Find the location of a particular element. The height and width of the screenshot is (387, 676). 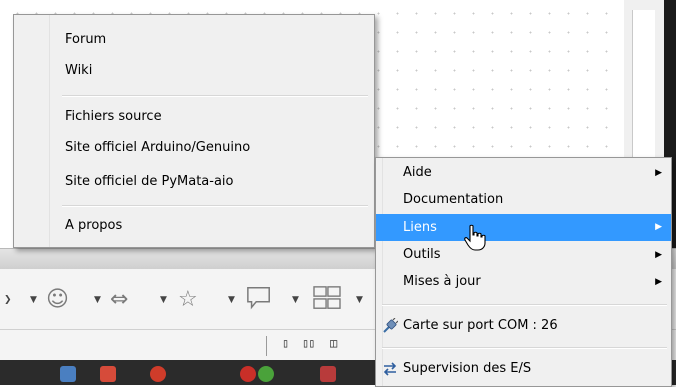

menu-item-aide: Aide ▶ is located at coordinates (523, 173).